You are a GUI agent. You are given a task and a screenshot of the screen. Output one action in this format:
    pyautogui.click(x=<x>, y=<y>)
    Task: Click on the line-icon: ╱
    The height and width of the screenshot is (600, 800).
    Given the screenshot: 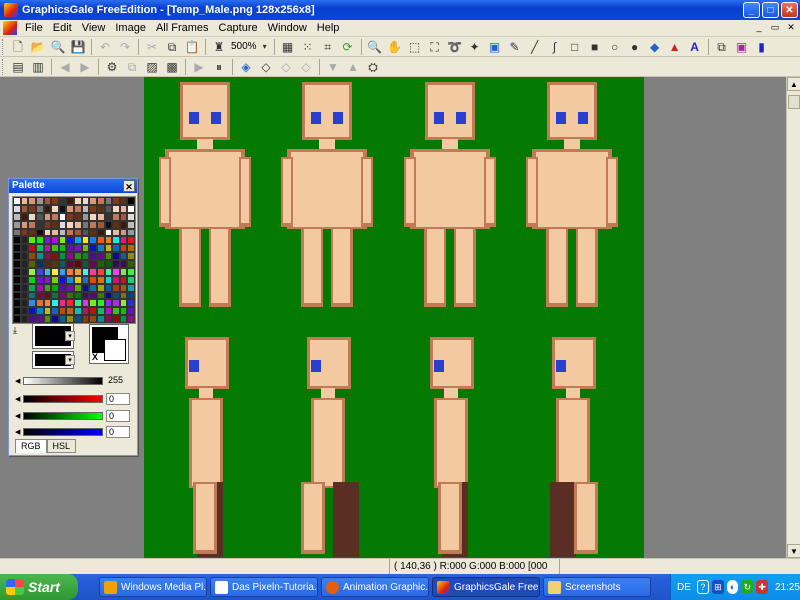 What is the action you would take?
    pyautogui.click(x=535, y=47)
    